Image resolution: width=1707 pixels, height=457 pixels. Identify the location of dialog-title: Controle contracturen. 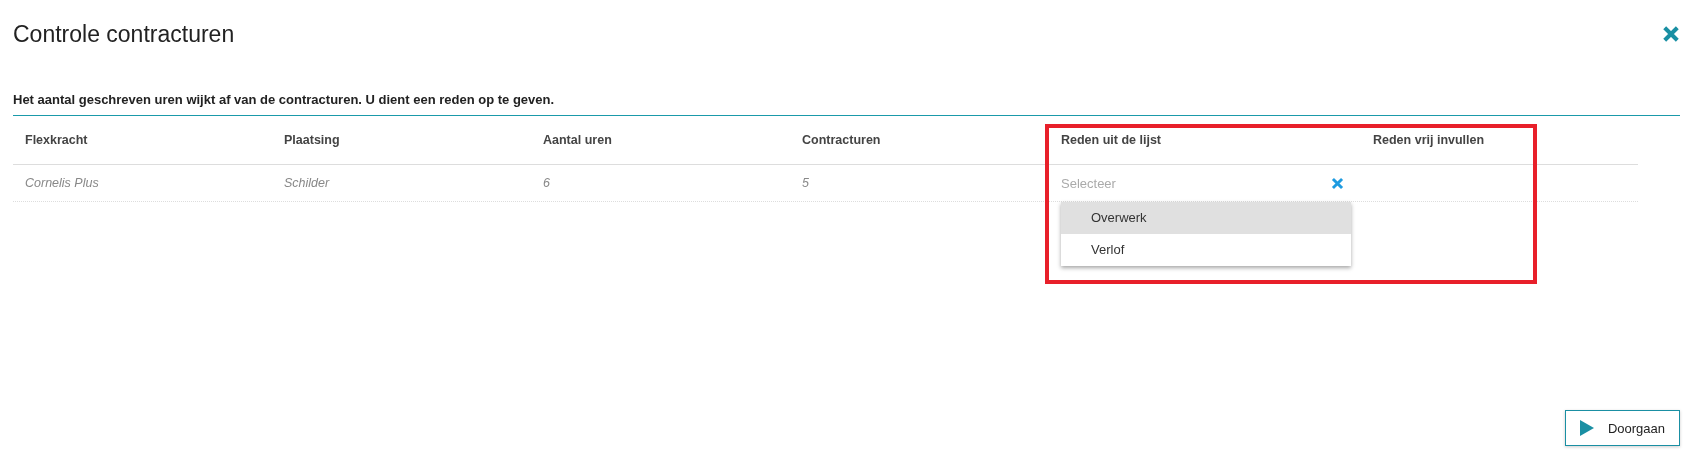
(124, 34).